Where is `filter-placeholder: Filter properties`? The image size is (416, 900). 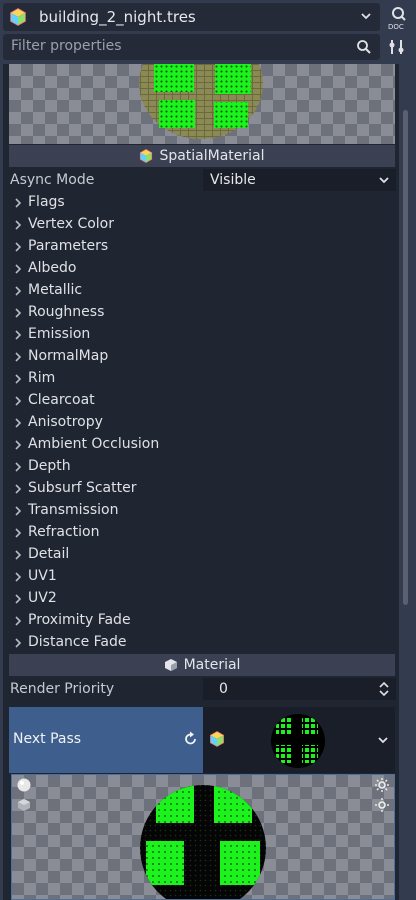 filter-placeholder: Filter properties is located at coordinates (66, 46).